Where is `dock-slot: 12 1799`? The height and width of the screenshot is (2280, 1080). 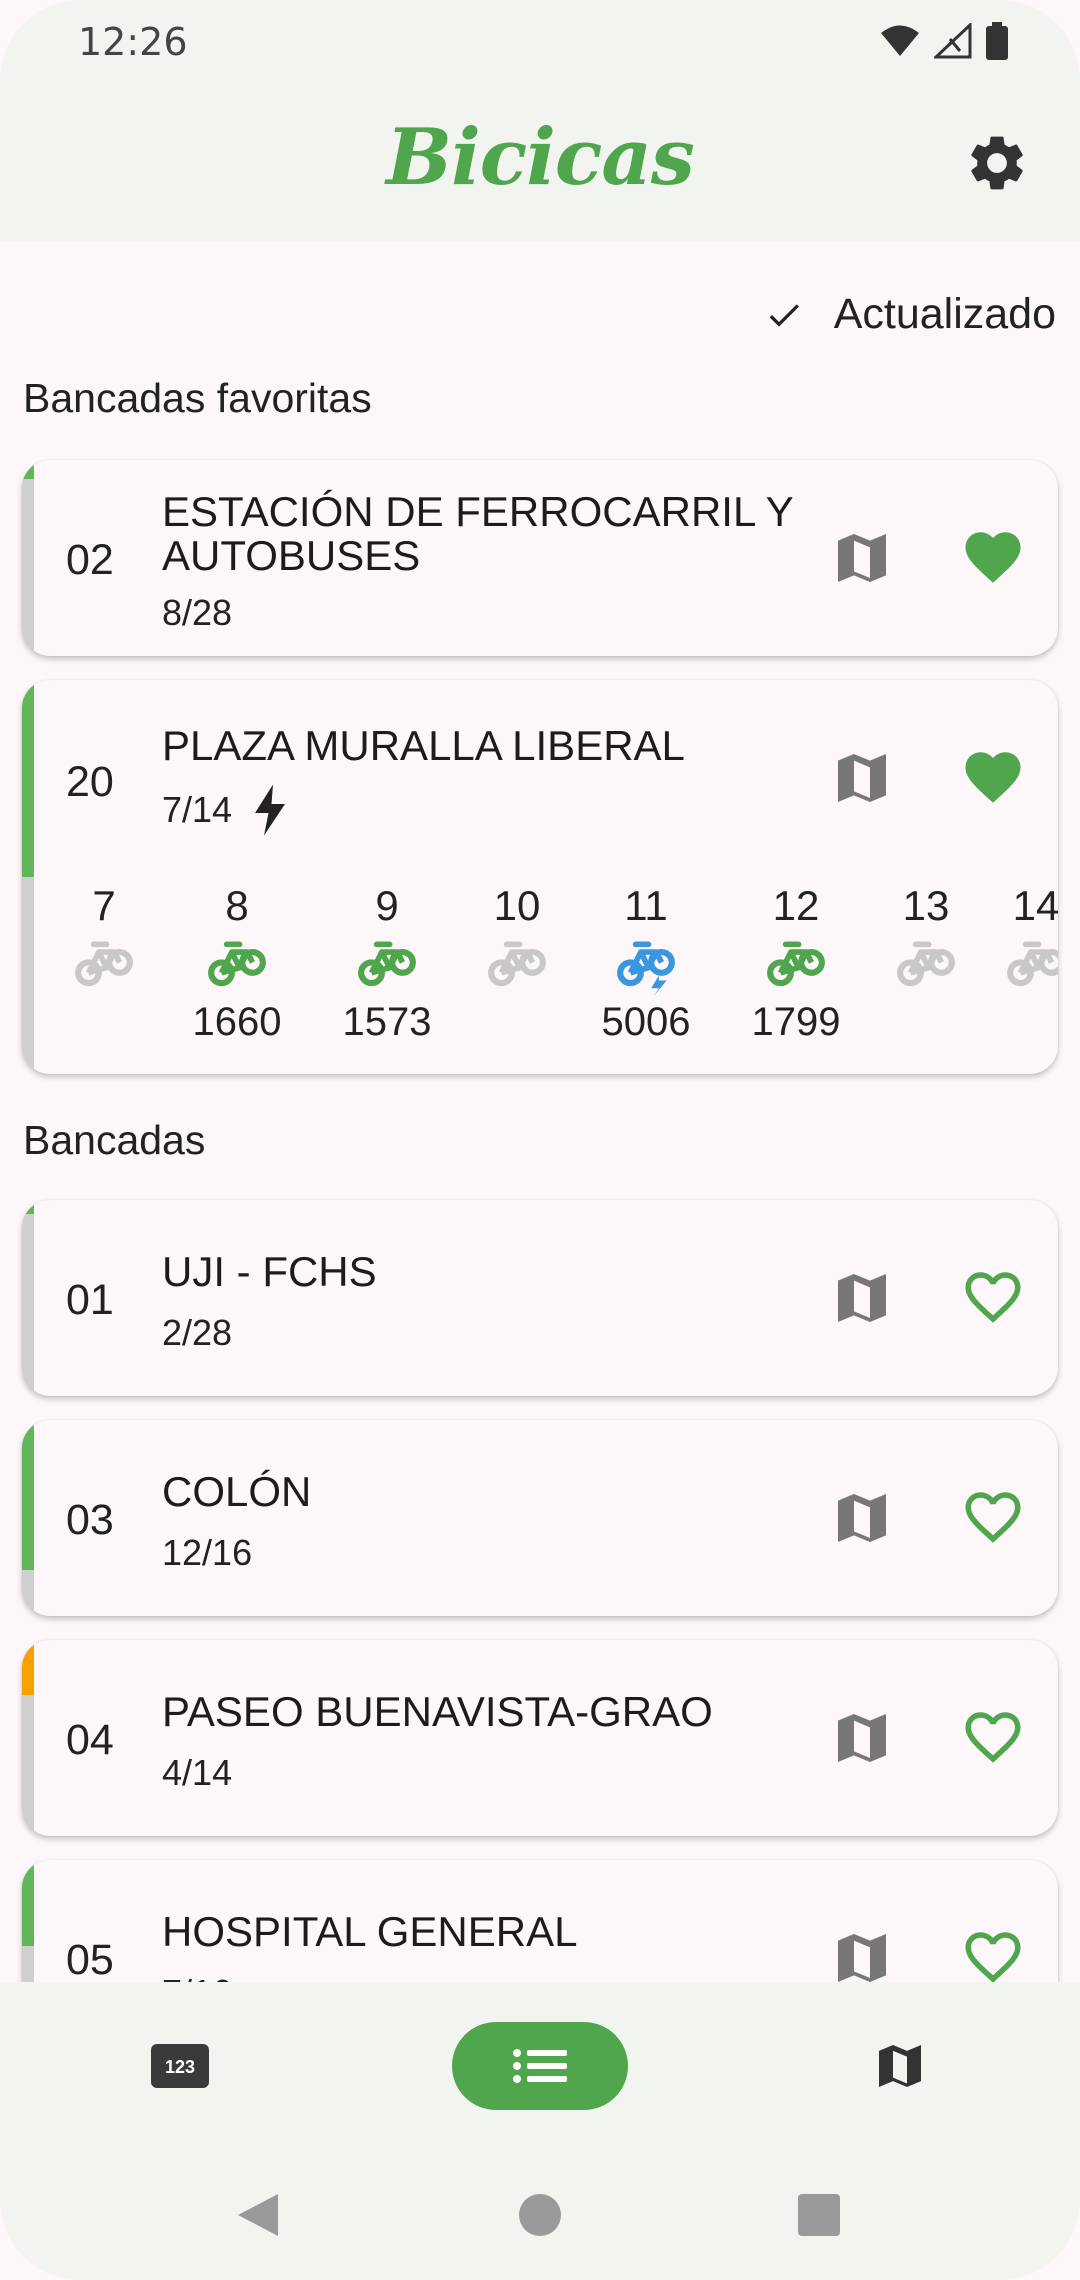 dock-slot: 12 1799 is located at coordinates (796, 964).